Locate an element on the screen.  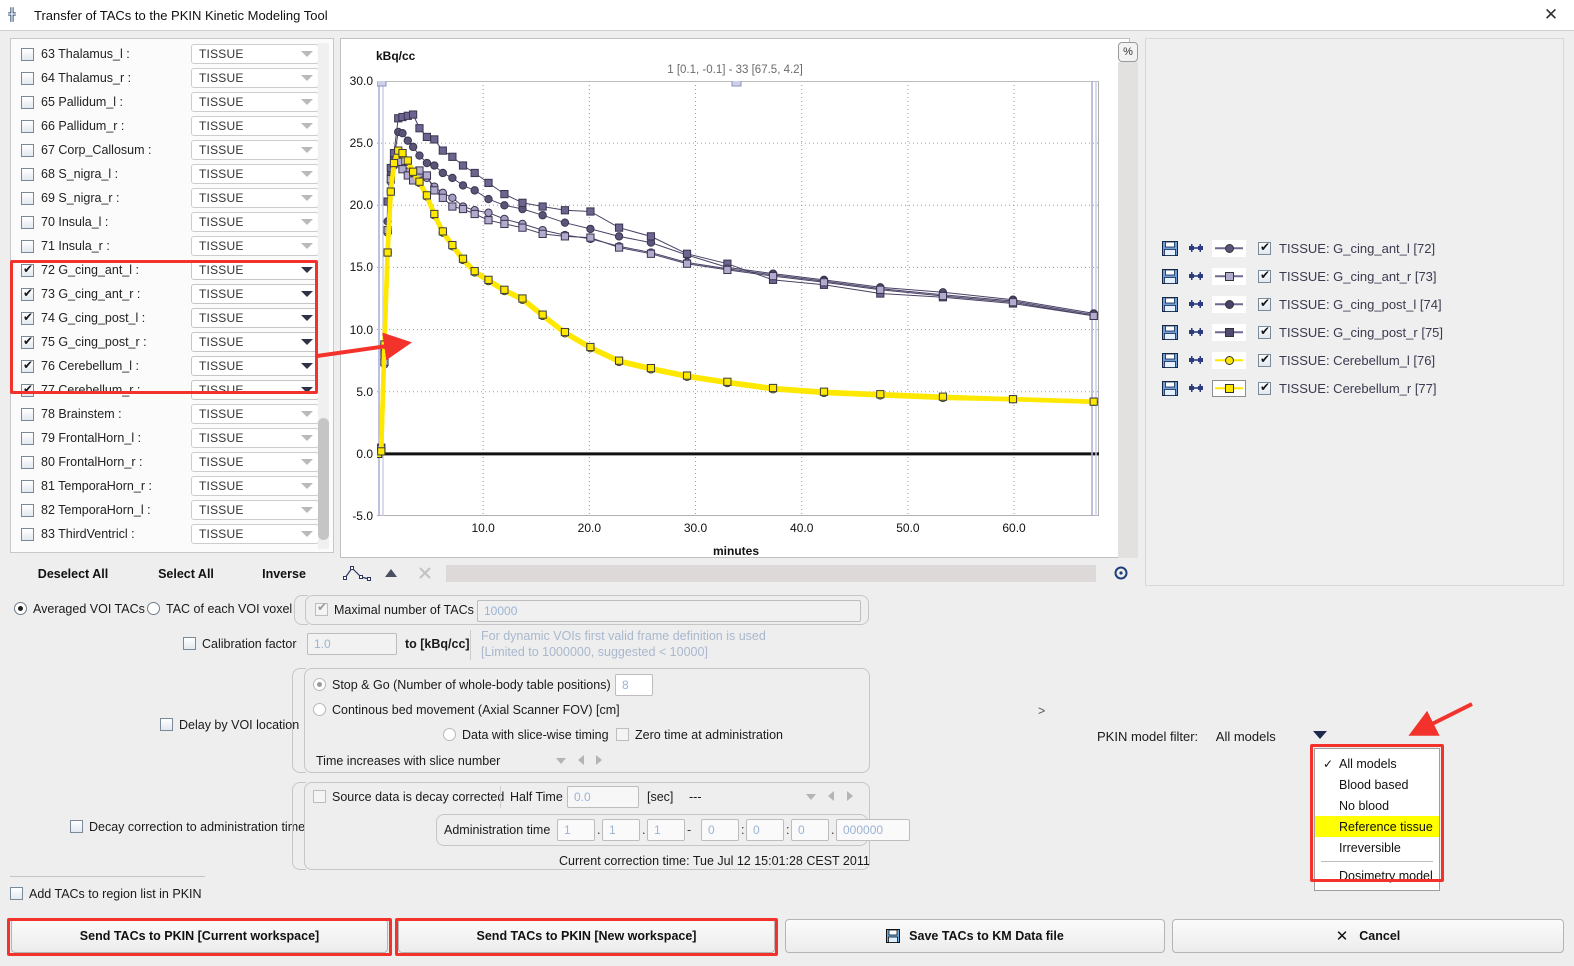
decay-correction-checkbox: Decay correction to administration time is located at coordinates (187, 827).